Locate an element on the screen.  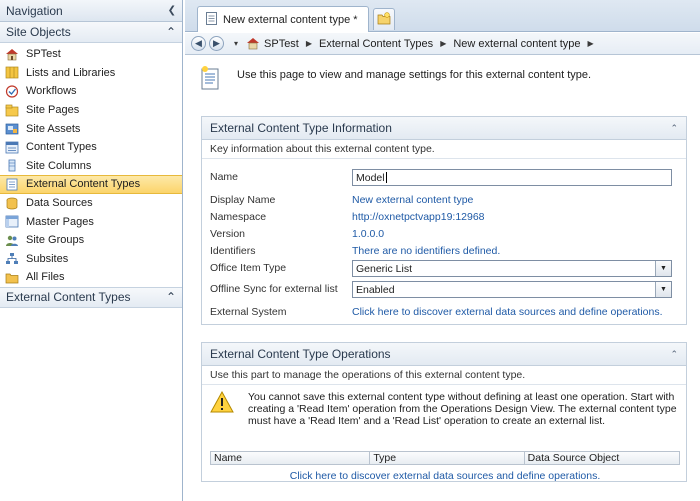
forward-button: ▶ is located at coordinates (216, 43).